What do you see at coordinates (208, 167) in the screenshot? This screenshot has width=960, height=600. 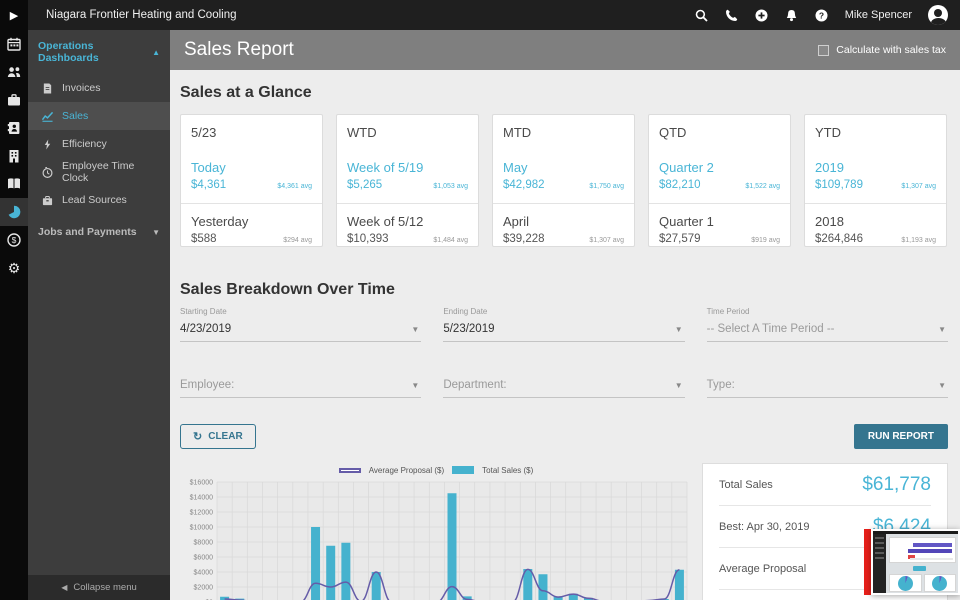 I see `current-label: Today` at bounding box center [208, 167].